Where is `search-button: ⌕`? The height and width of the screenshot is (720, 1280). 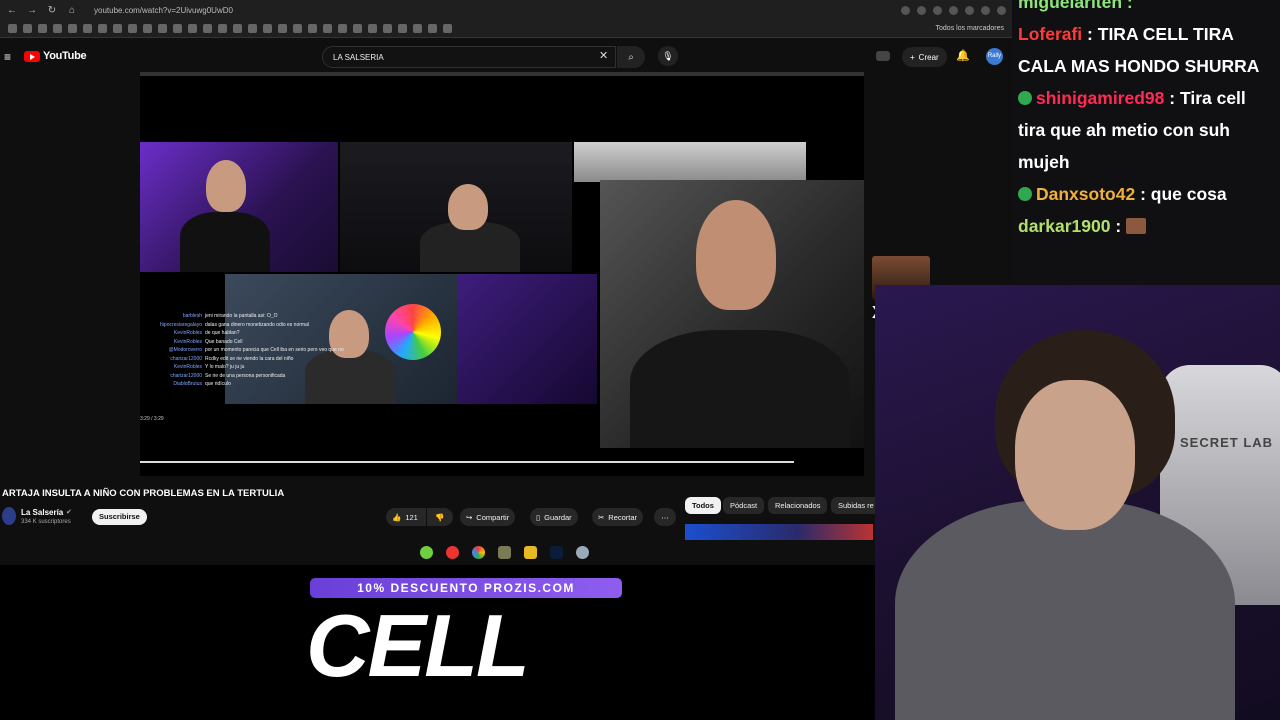 search-button: ⌕ is located at coordinates (631, 57).